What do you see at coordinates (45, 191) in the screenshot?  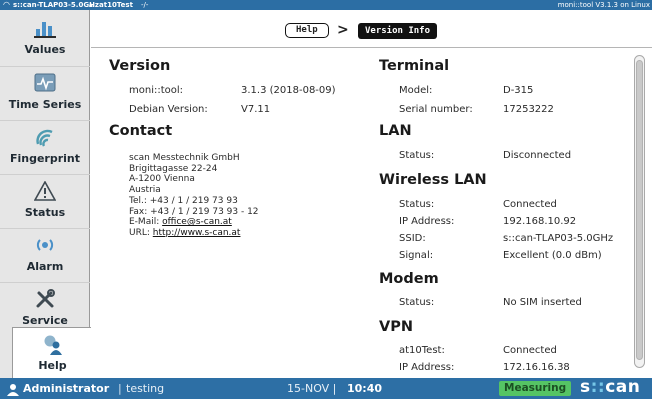 I see `warning-icon` at bounding box center [45, 191].